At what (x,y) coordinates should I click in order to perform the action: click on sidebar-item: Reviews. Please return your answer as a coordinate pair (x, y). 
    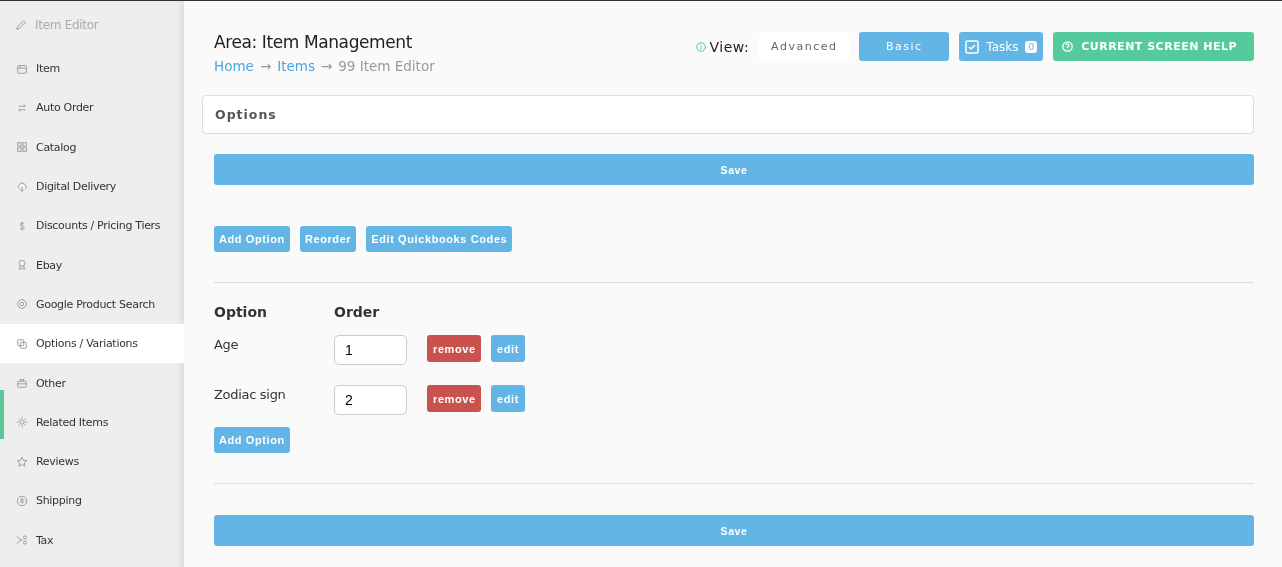
    Looking at the image, I should click on (92, 461).